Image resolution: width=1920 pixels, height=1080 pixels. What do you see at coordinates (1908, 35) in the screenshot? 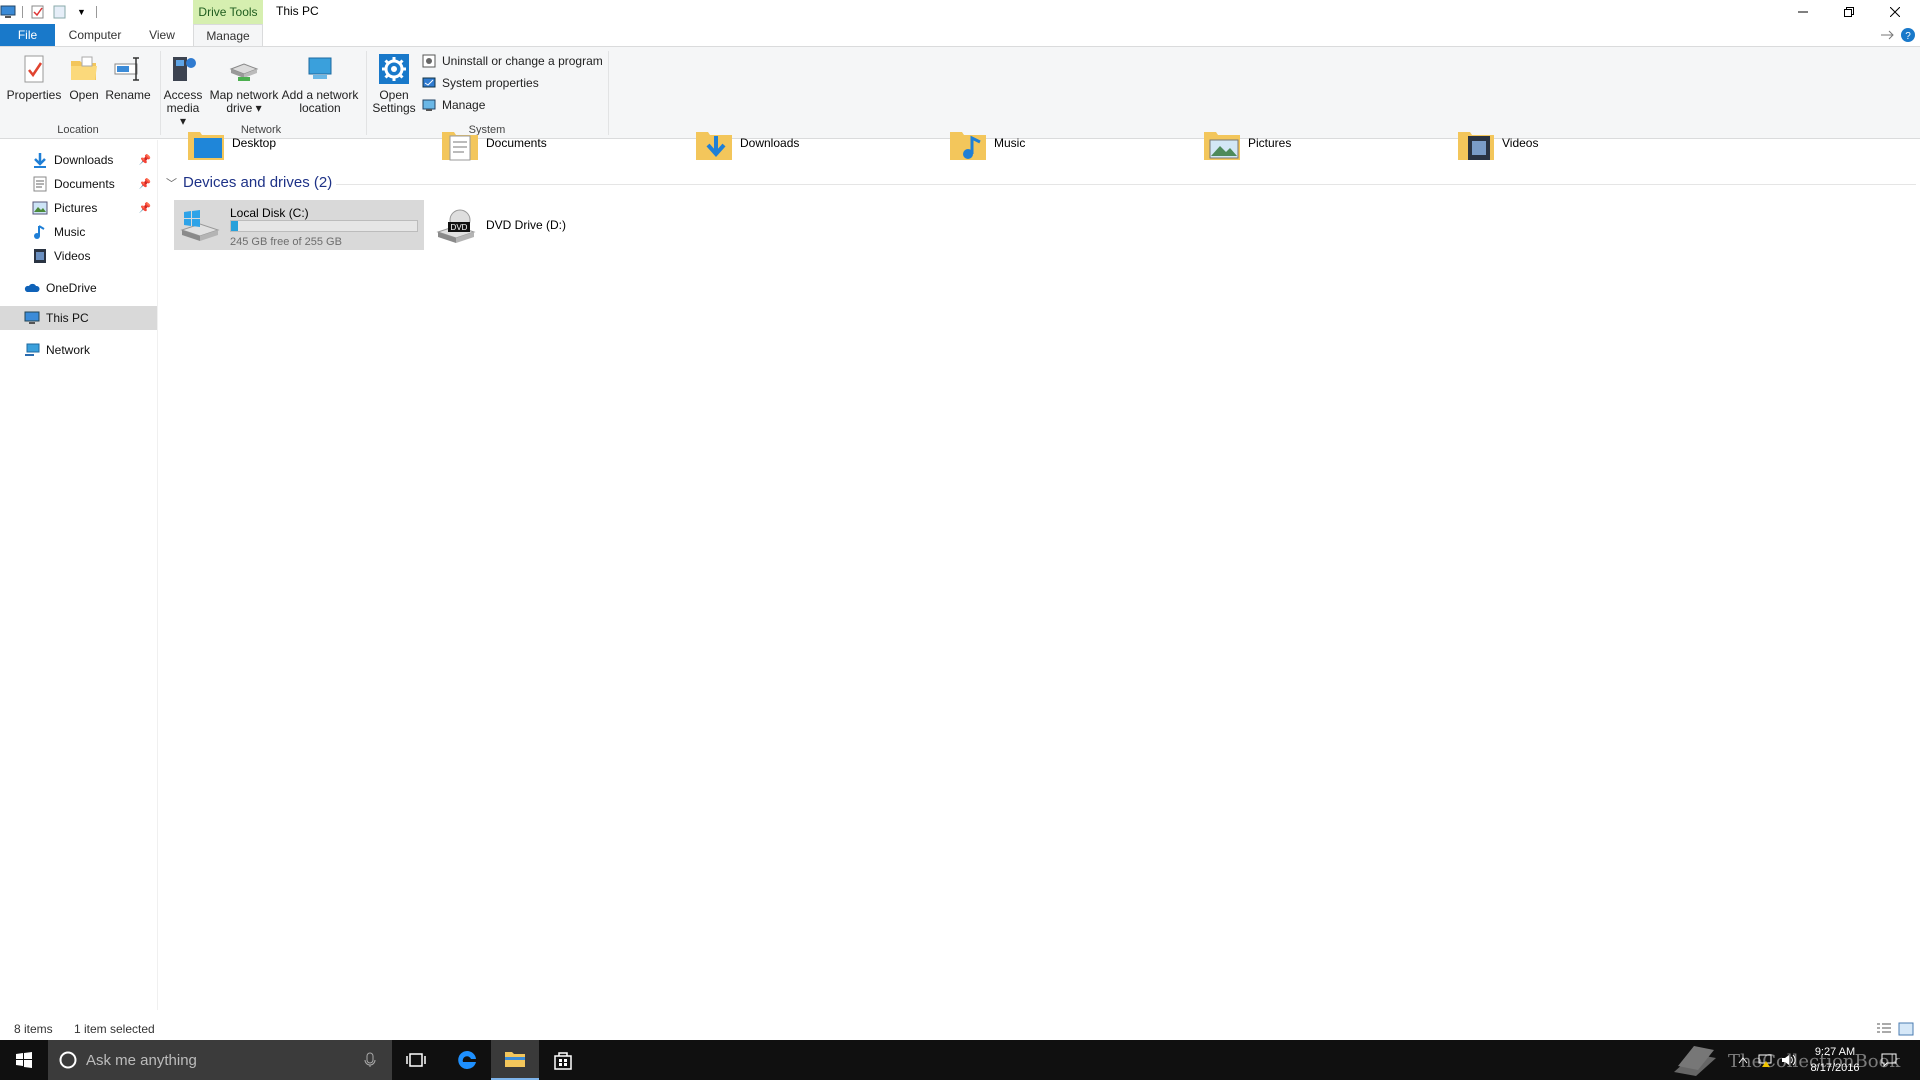
I see `help-icon: ?` at bounding box center [1908, 35].